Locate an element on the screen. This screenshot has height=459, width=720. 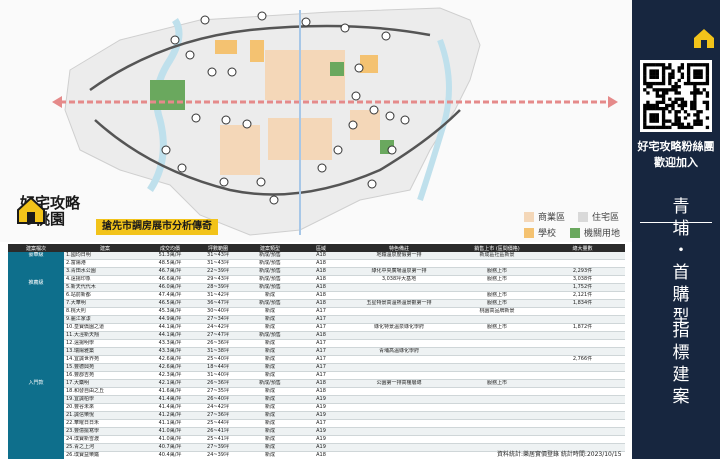
vertical-char: 案 is located at coordinates (681, 397).